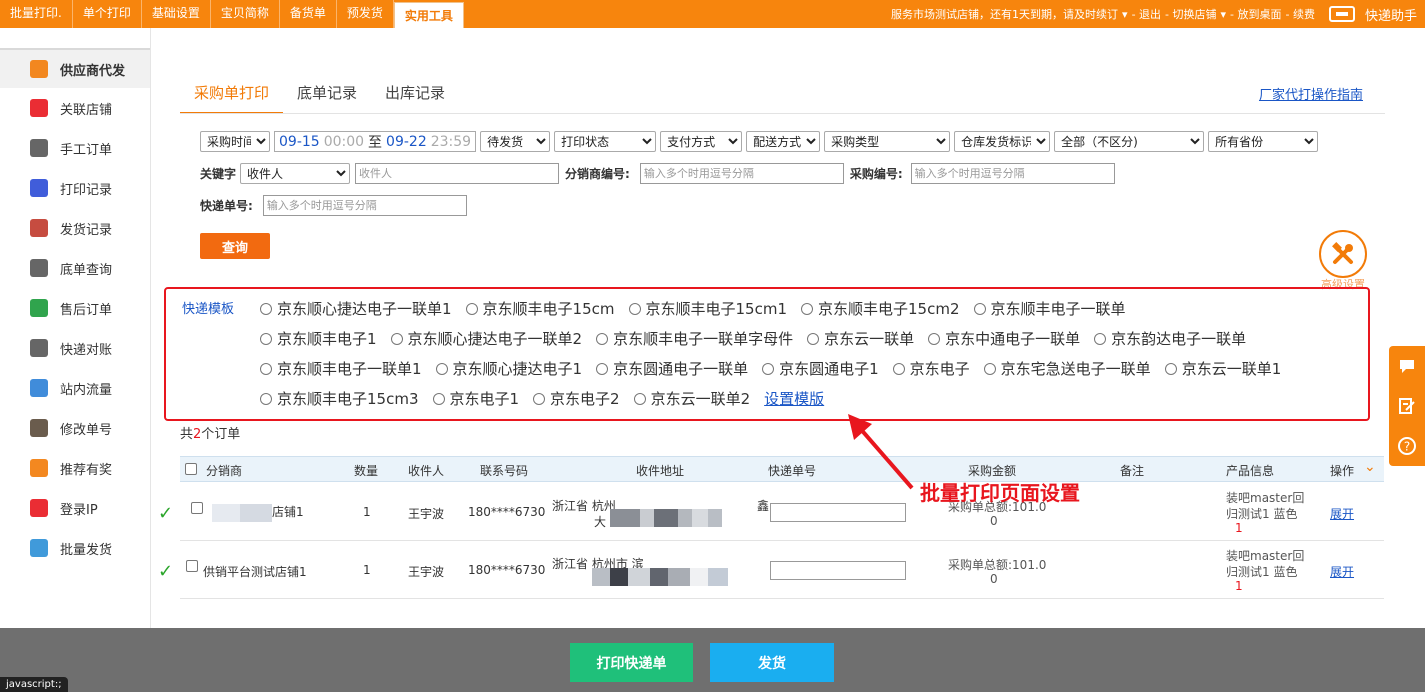 The height and width of the screenshot is (692, 1425). What do you see at coordinates (308, 14) in the screenshot?
I see `nav-stock-list: 备货单` at bounding box center [308, 14].